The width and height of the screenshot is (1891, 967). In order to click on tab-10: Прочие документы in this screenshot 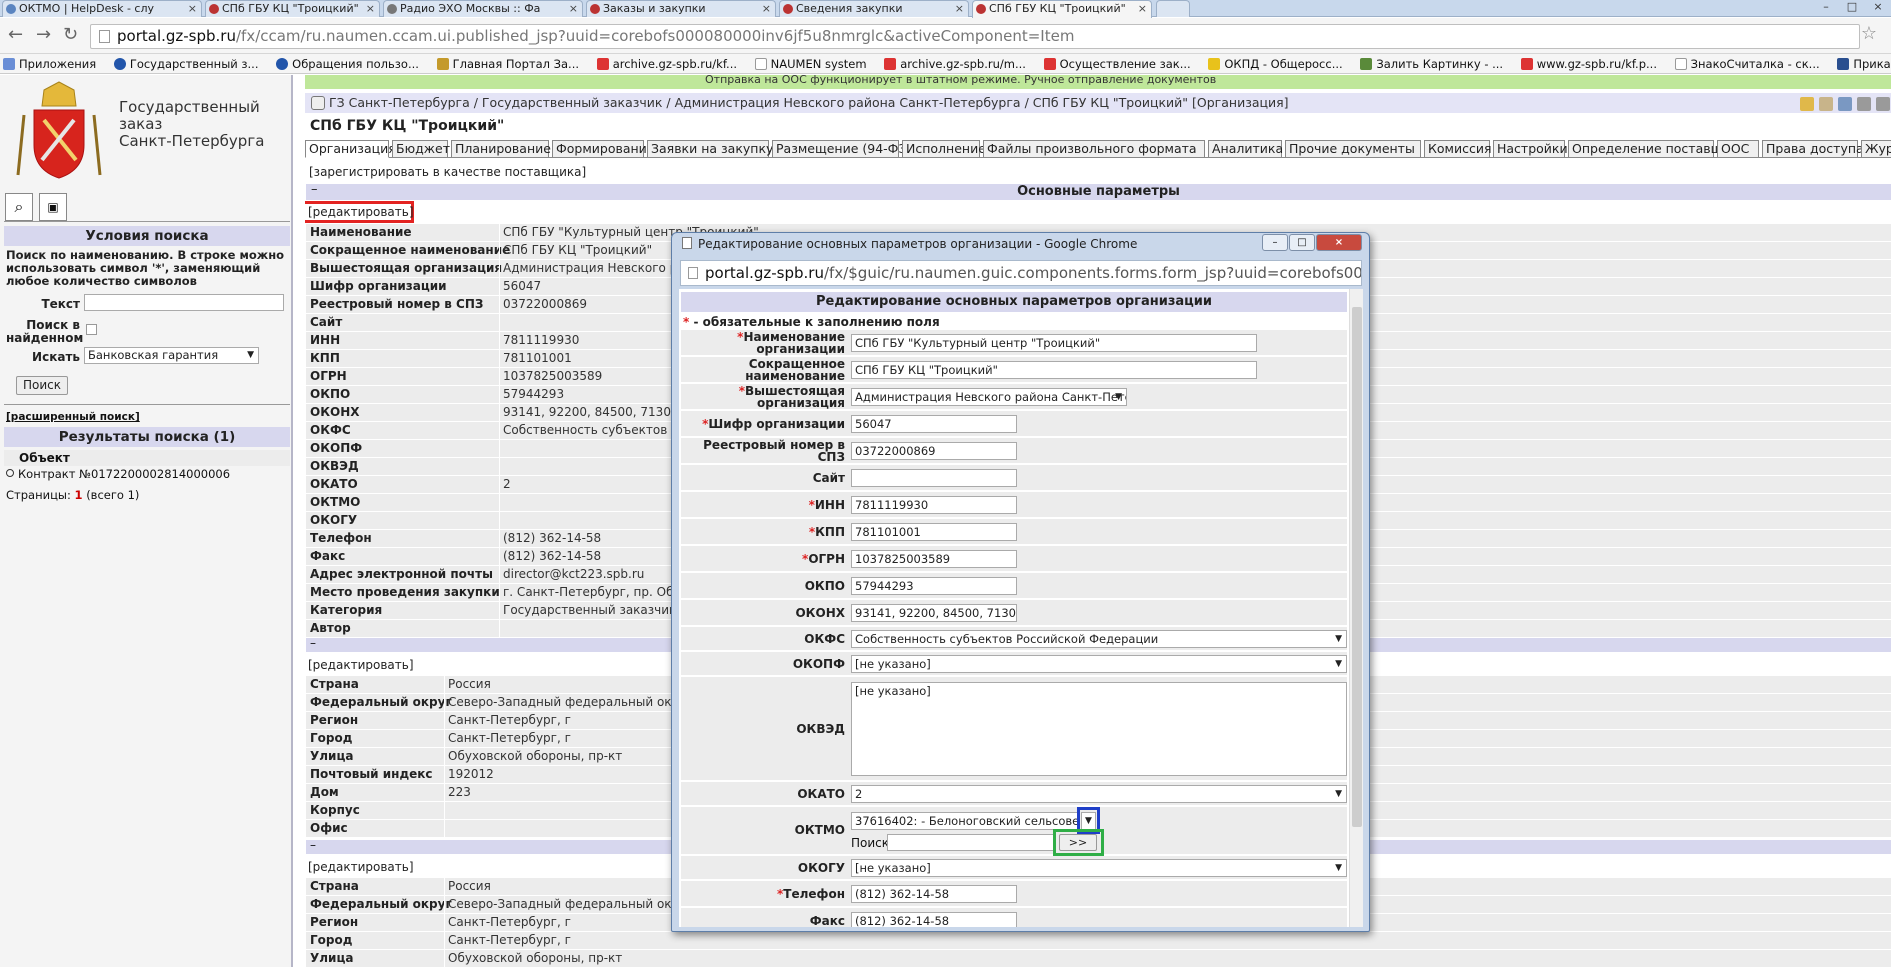, I will do `click(1353, 149)`.